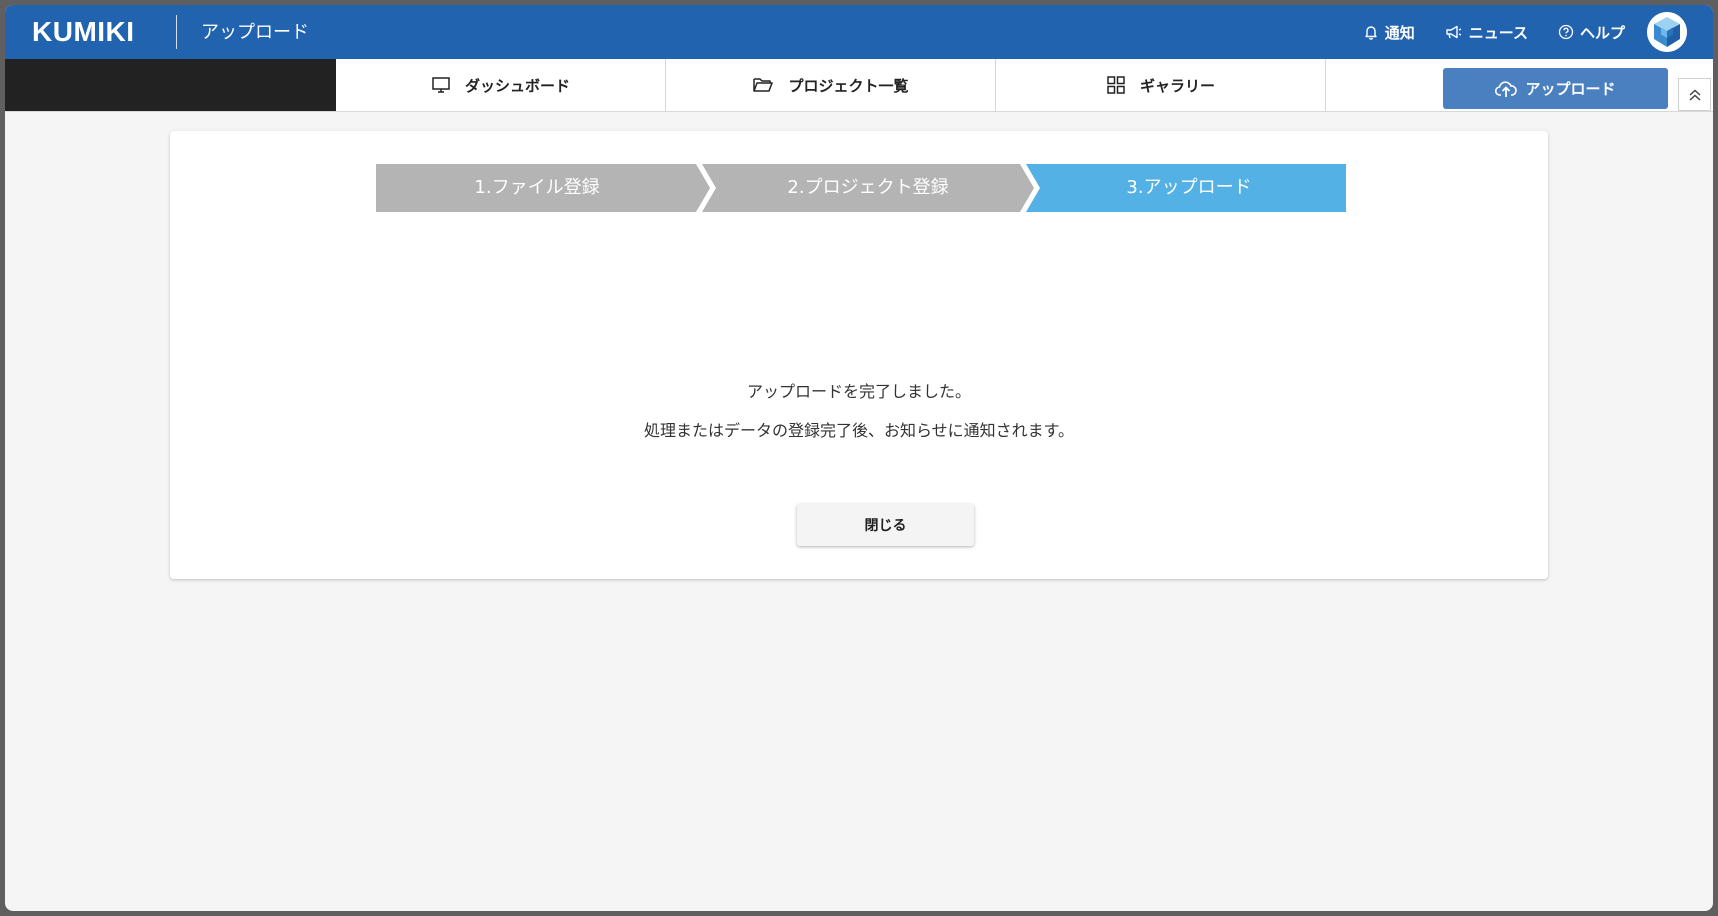 This screenshot has height=916, width=1718. I want to click on close-button: 閉じる, so click(885, 525).